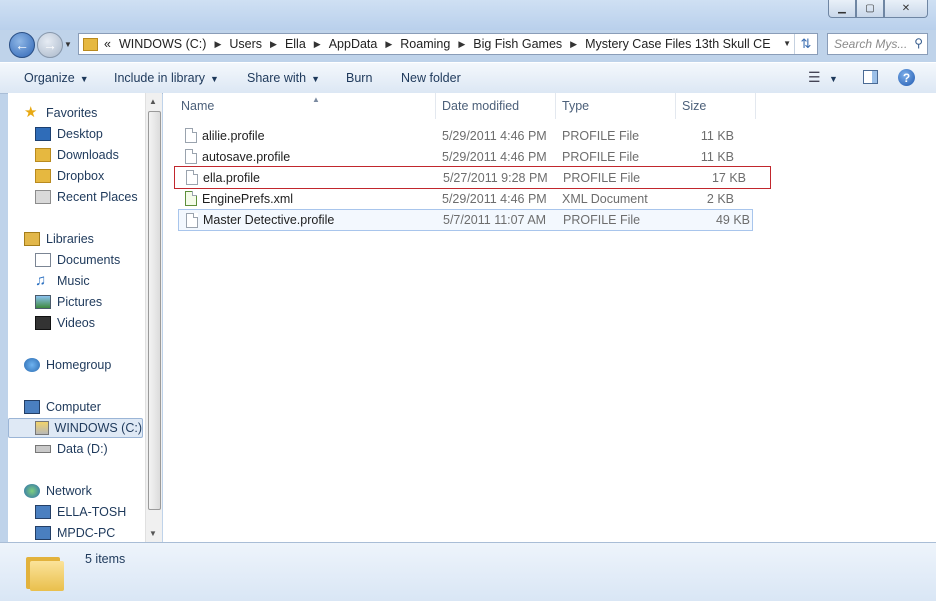 This screenshot has width=936, height=601. What do you see at coordinates (495, 177) in the screenshot?
I see `file-date: 5/27/2011 9:28 PM` at bounding box center [495, 177].